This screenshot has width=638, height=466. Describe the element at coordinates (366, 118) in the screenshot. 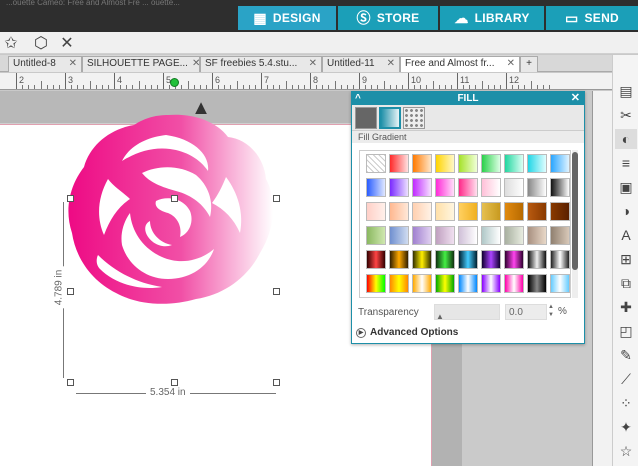

I see `solid-fill-button` at that location.